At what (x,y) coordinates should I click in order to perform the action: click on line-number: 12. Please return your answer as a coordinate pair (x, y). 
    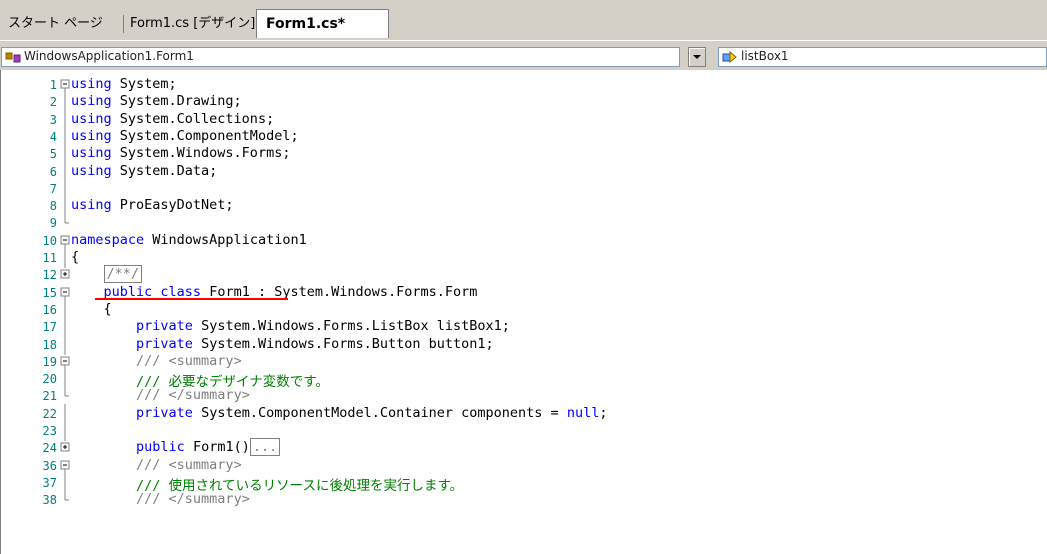
    Looking at the image, I should click on (49, 275).